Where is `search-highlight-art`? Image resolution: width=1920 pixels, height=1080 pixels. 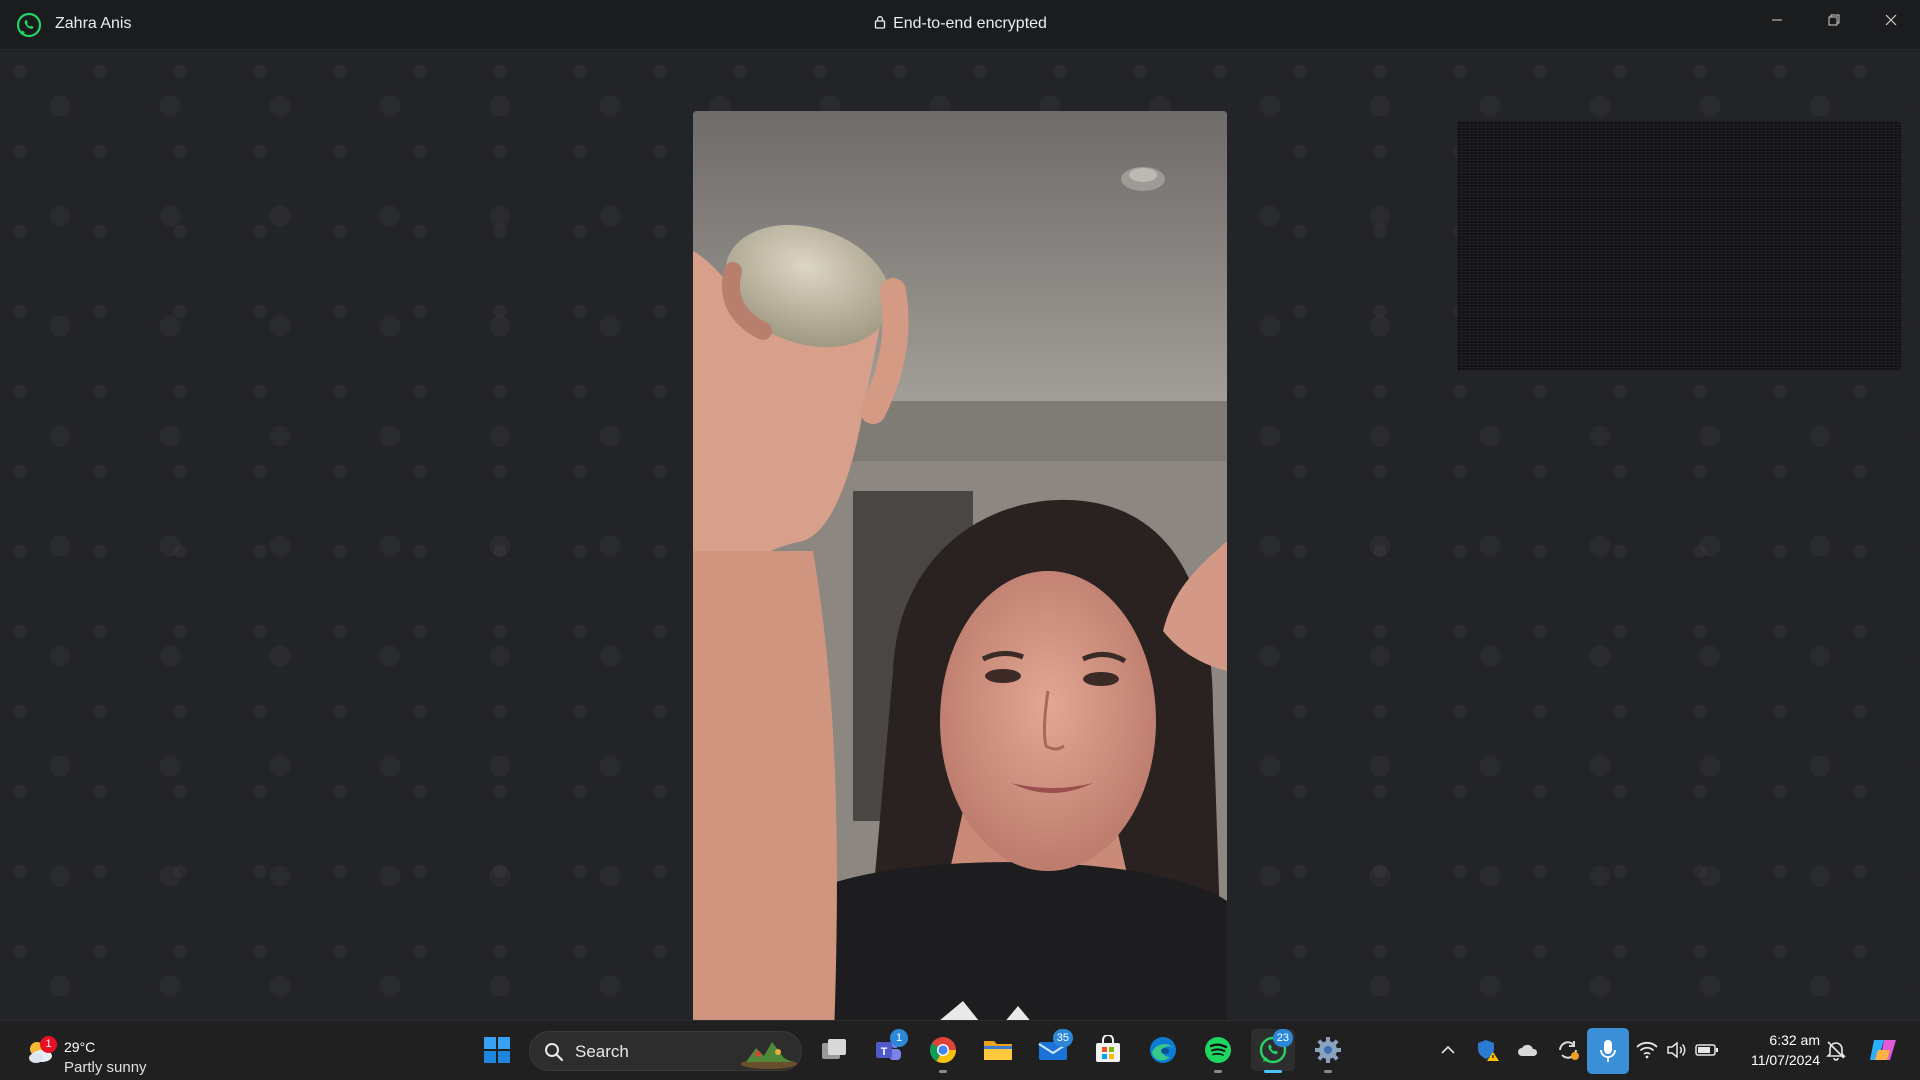 search-highlight-art is located at coordinates (769, 1055).